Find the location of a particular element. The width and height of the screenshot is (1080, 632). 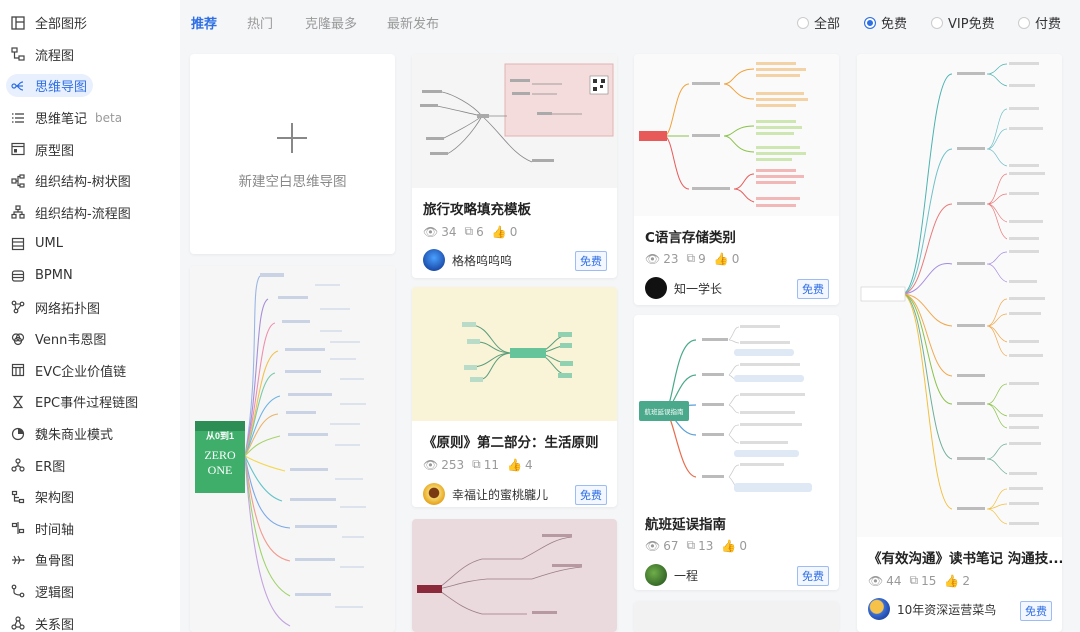

template-card-principles: 《原则》第二部分：生活原则 👁 253 ⧉ 11 👍 4 幸福让的蜜桃朧儿 免费 is located at coordinates (514, 397).